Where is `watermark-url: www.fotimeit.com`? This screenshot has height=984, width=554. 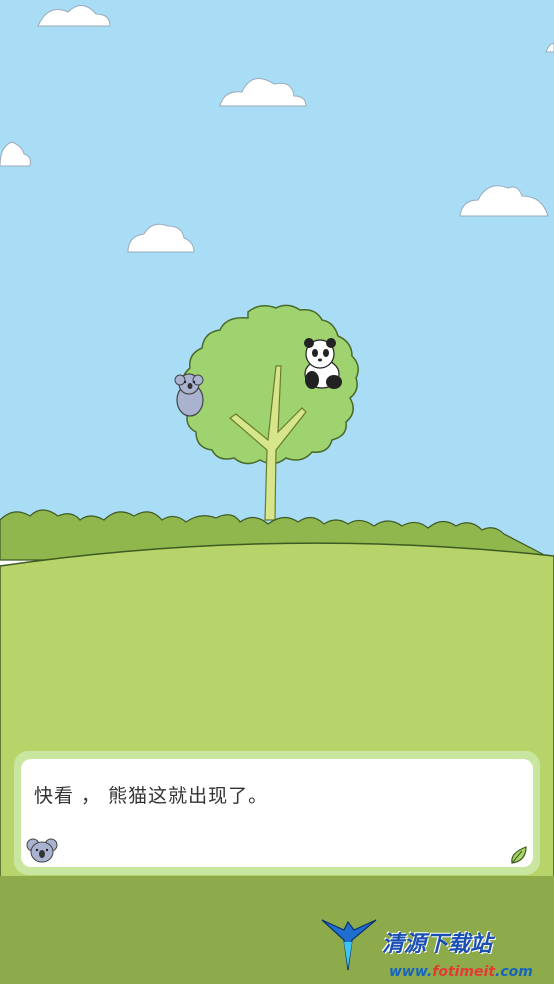
watermark-url: www.fotimeit.com is located at coordinates (461, 972).